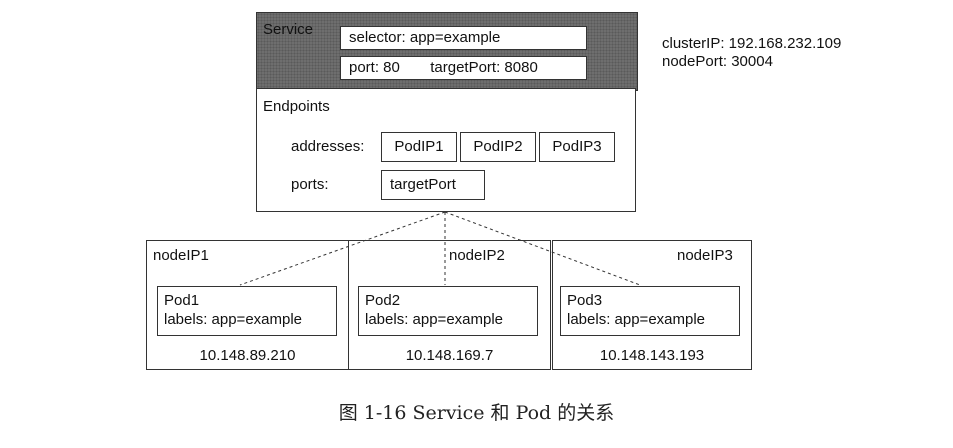  I want to click on pod-1-labels: labels: app=example, so click(233, 319).